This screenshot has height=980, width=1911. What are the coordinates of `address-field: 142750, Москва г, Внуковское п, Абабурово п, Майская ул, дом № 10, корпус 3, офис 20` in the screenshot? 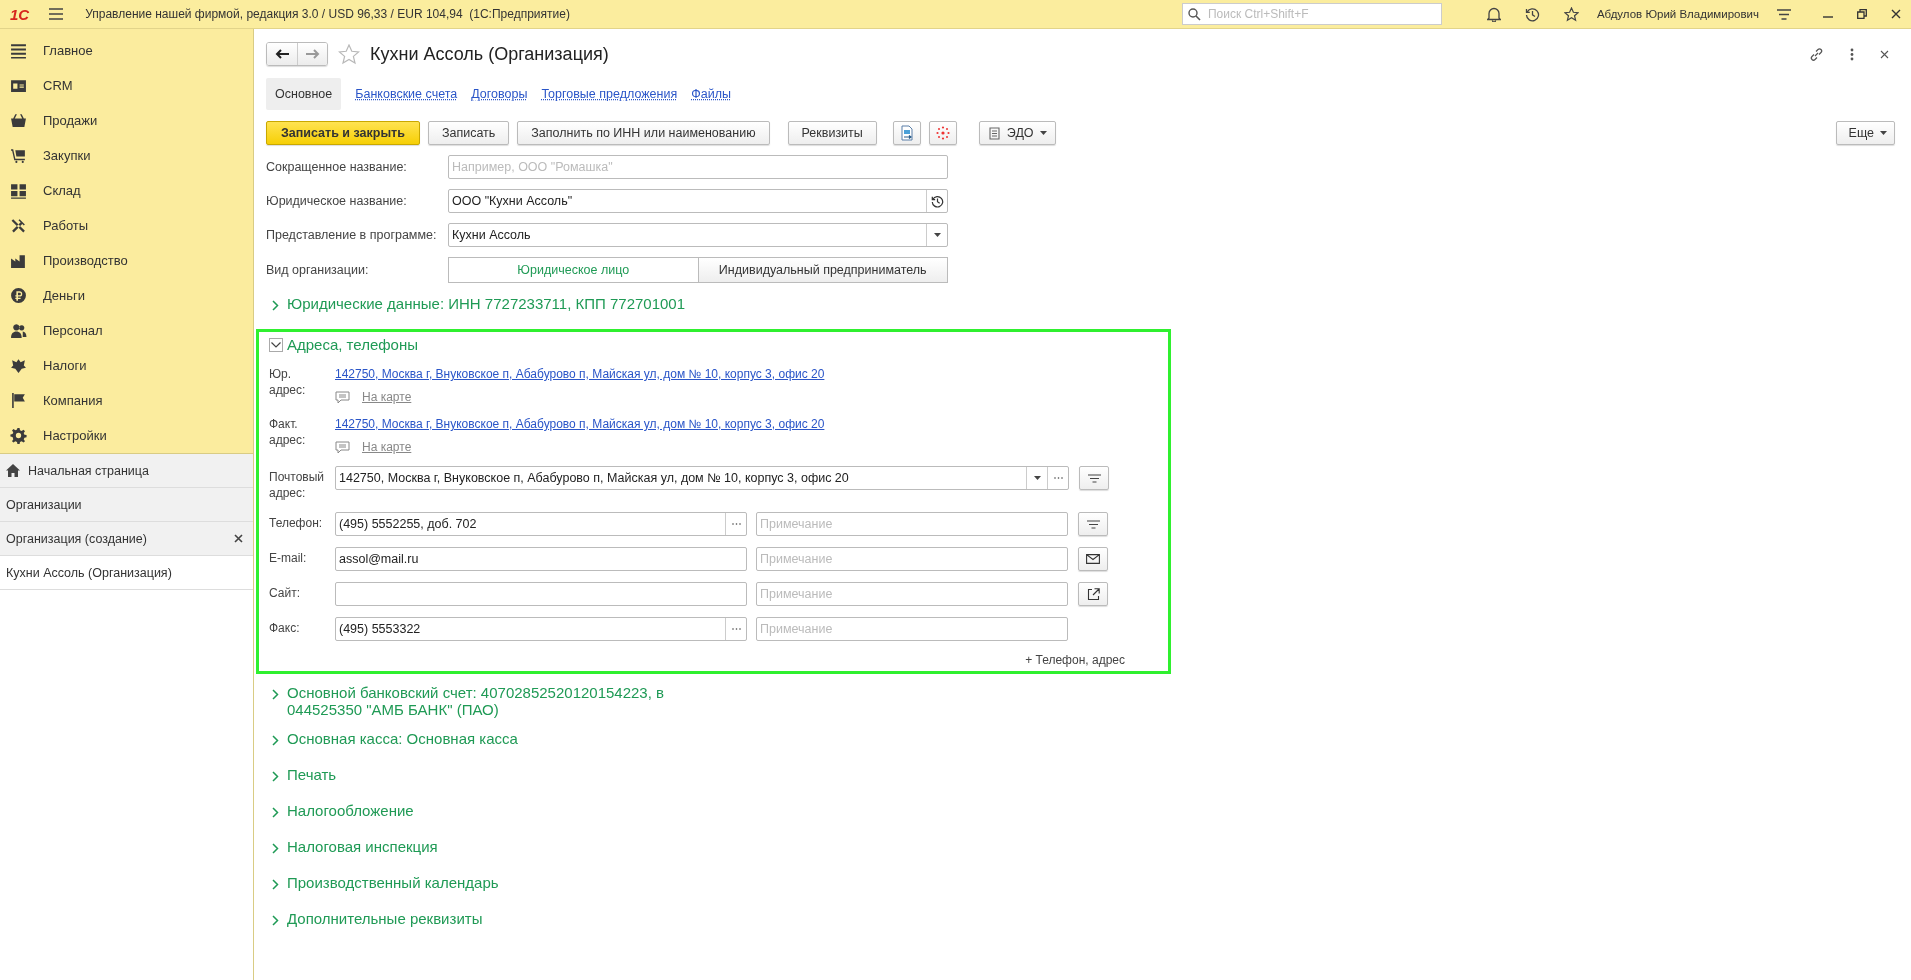 It's located at (702, 478).